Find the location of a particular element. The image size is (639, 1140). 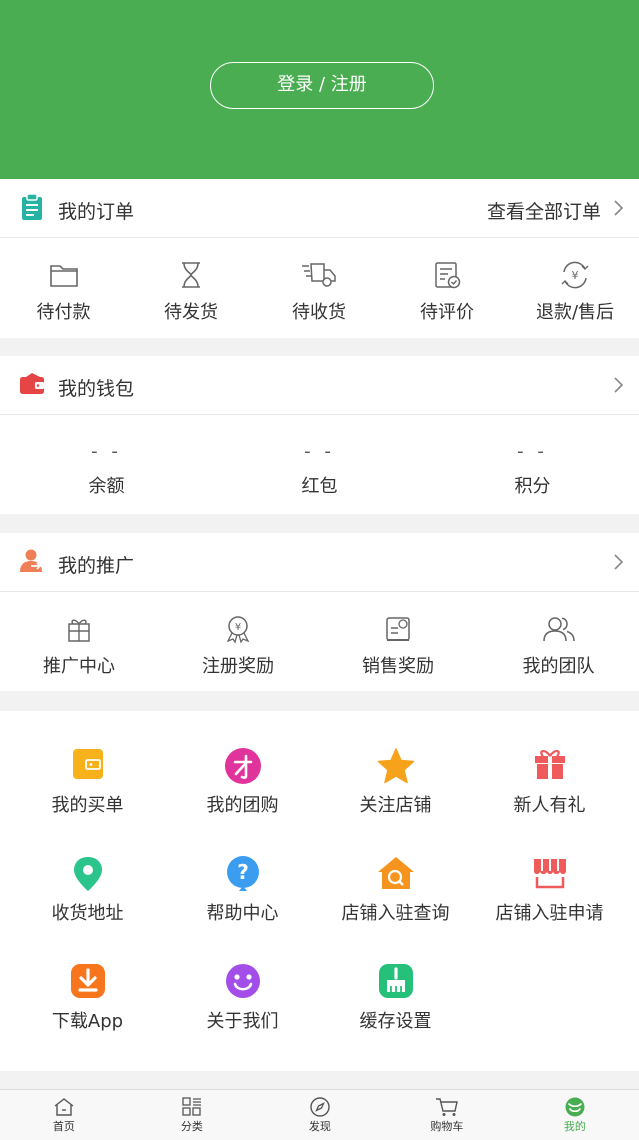

tab-label: 首页 is located at coordinates (63, 1126).